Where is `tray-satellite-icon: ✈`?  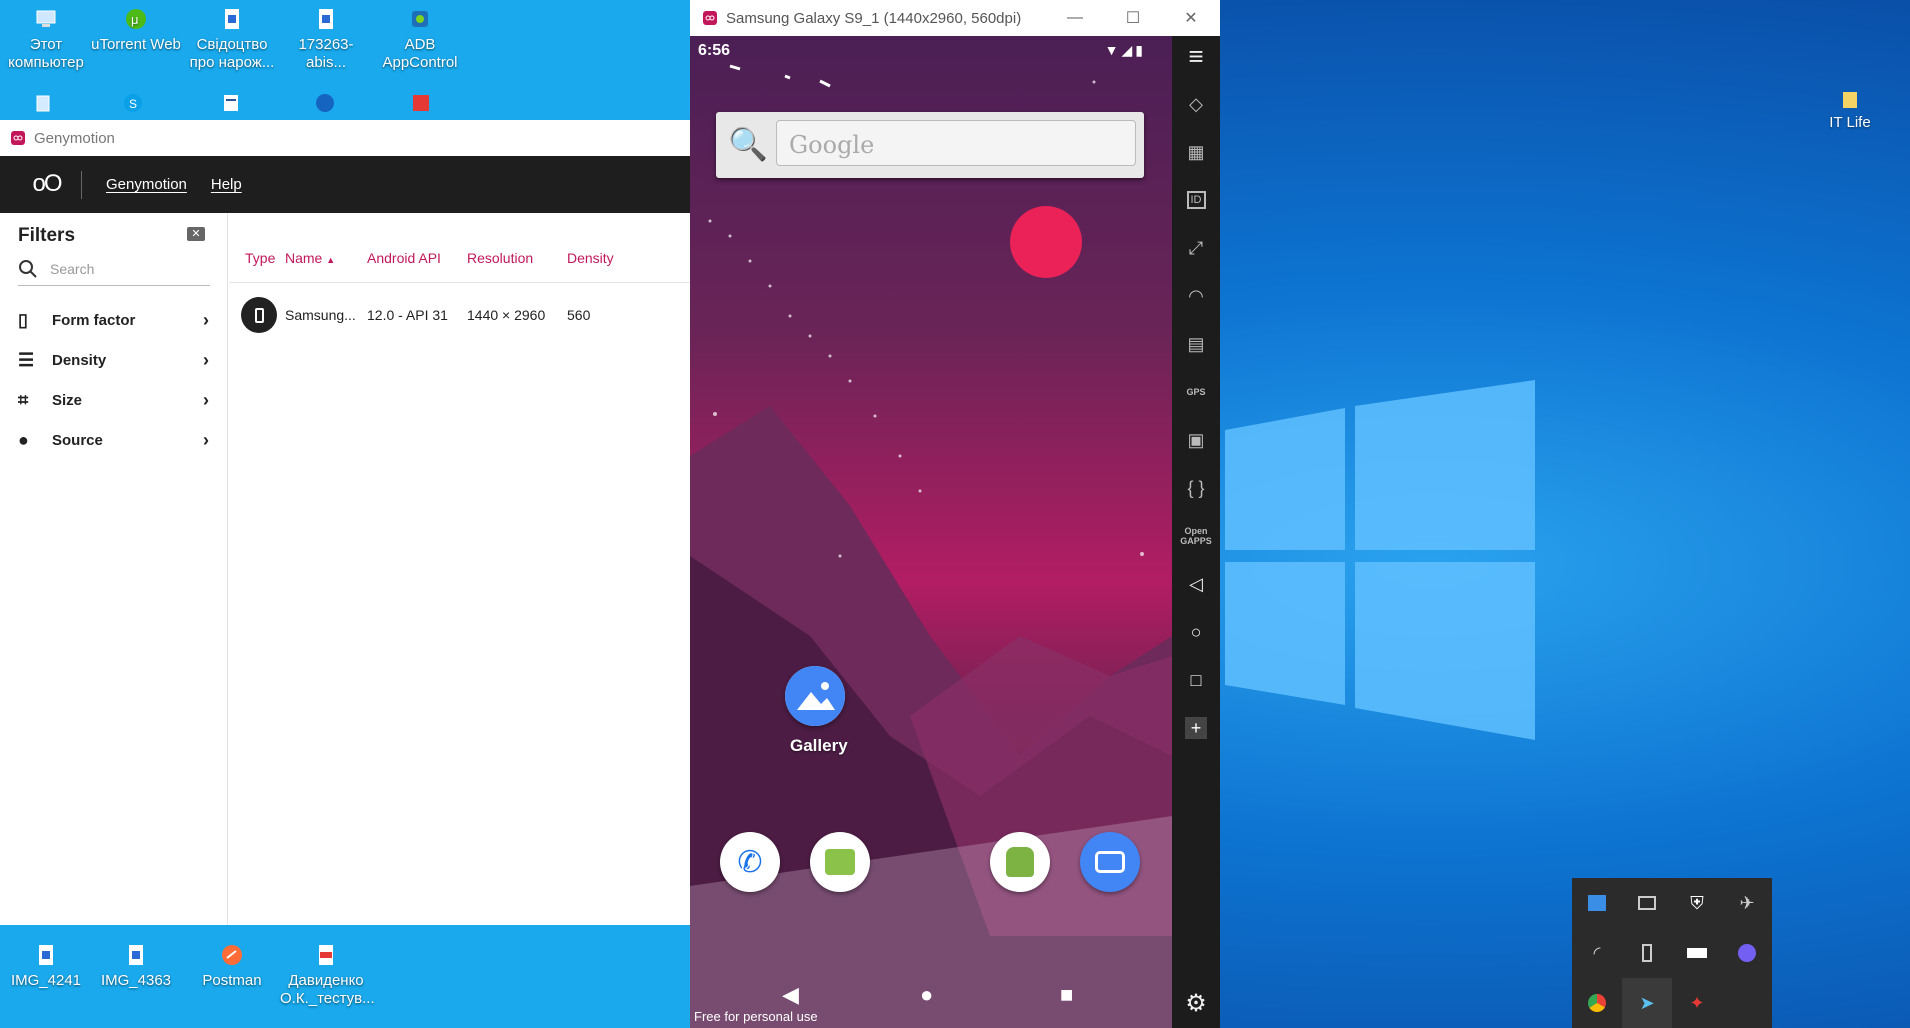 tray-satellite-icon: ✈ is located at coordinates (1747, 903).